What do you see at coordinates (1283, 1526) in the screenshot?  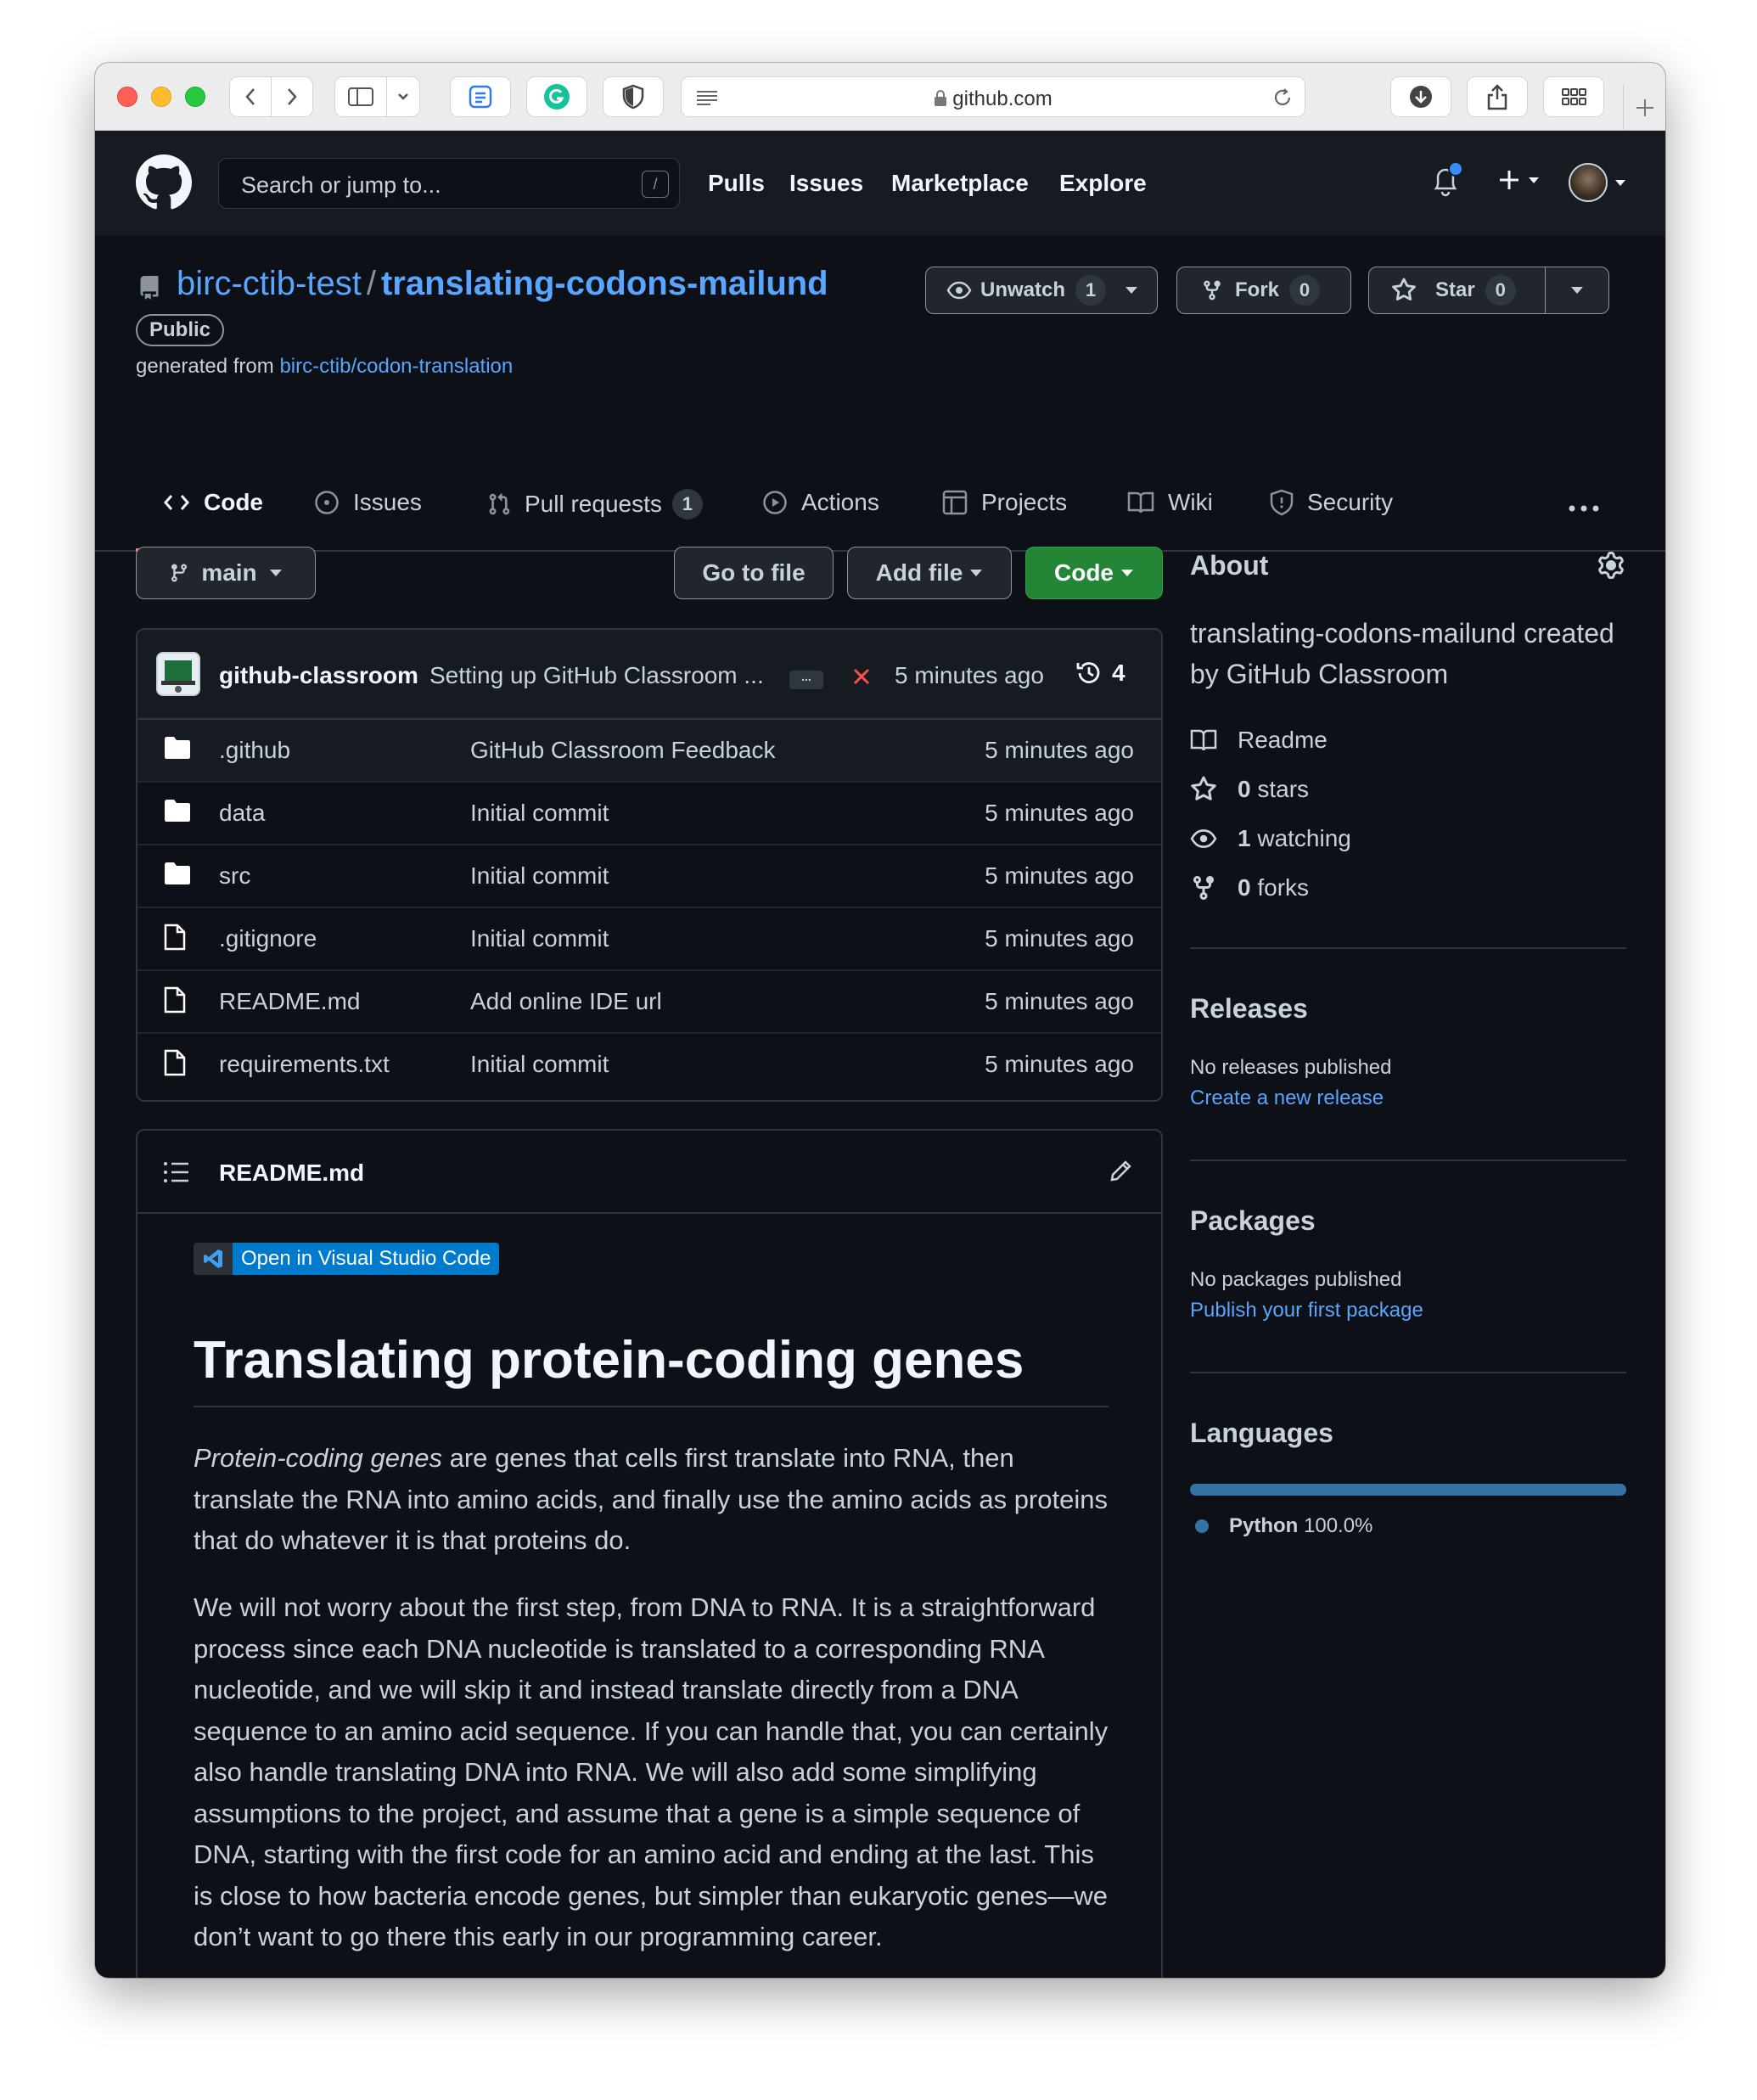 I see `language-python: Python 100.0%` at bounding box center [1283, 1526].